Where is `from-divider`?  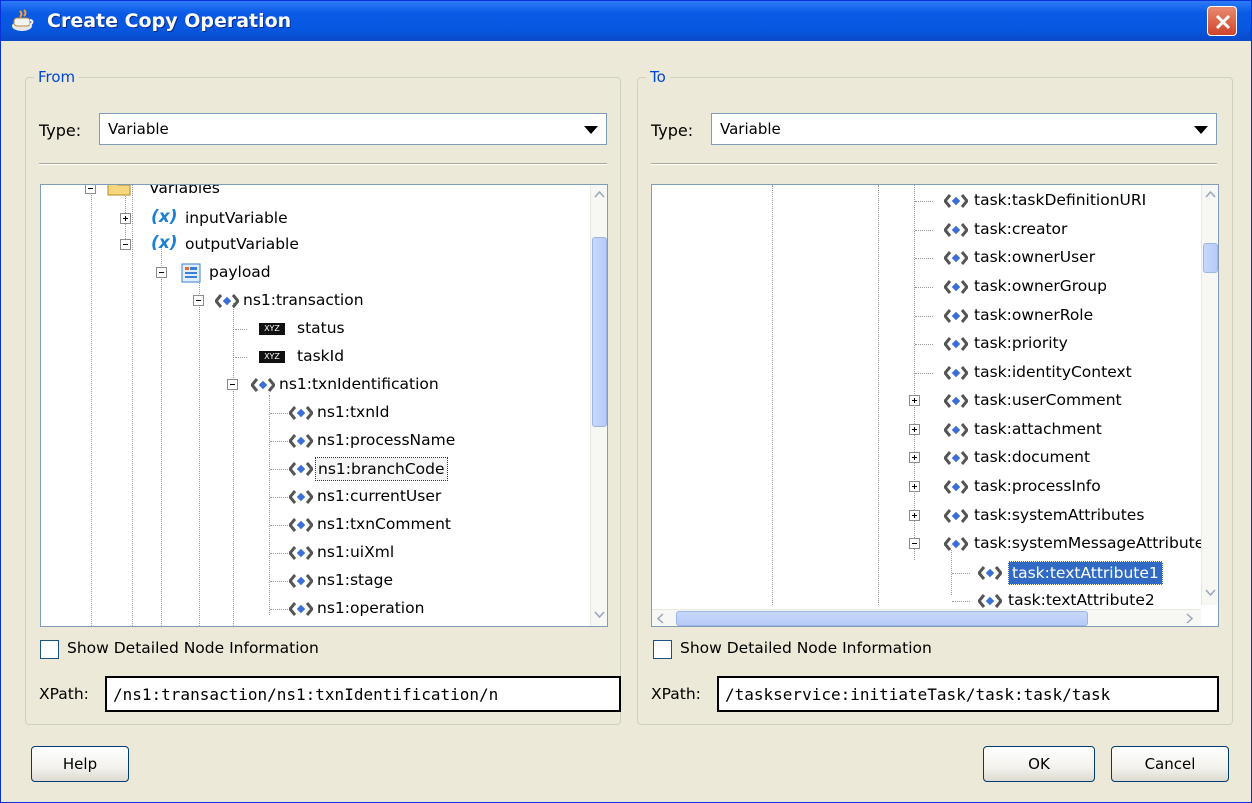
from-divider is located at coordinates (323, 164).